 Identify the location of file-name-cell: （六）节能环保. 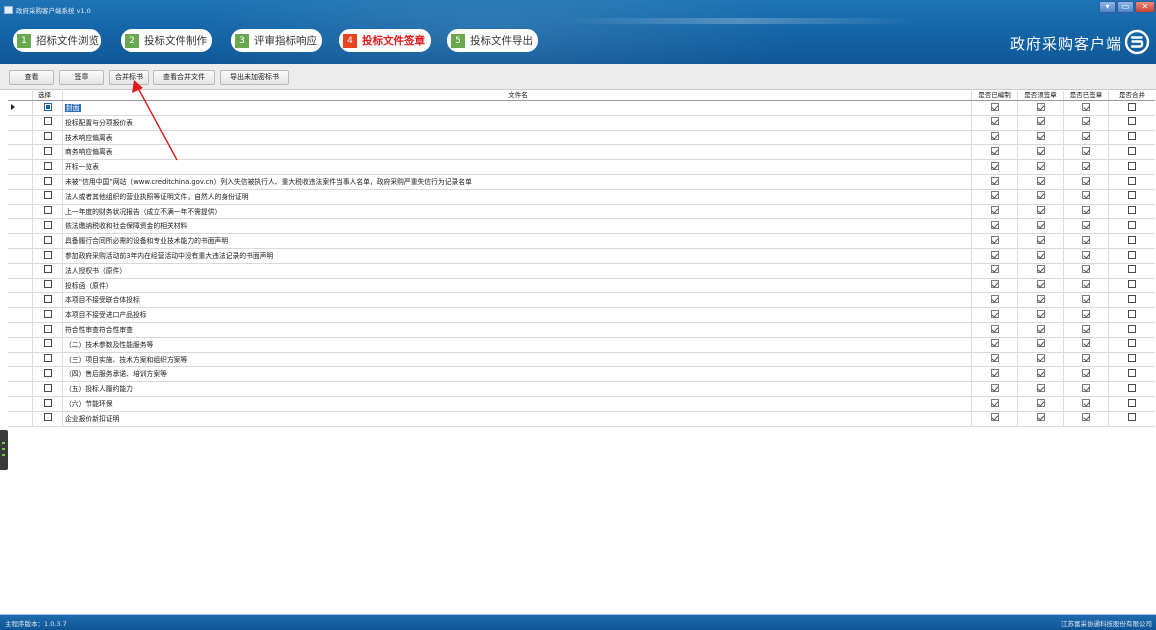
(517, 404).